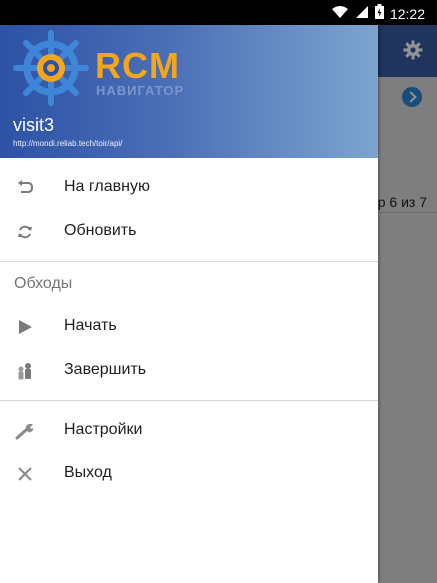 The height and width of the screenshot is (583, 437). Describe the element at coordinates (103, 429) in the screenshot. I see `menu-item-label: Настройки` at that location.